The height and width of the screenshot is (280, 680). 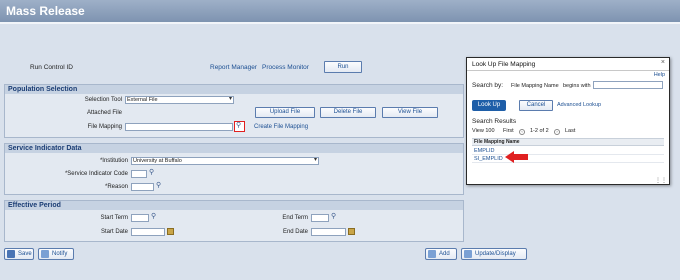 What do you see at coordinates (661, 180) in the screenshot?
I see `resize-grip-icon: ⋮⋮` at bounding box center [661, 180].